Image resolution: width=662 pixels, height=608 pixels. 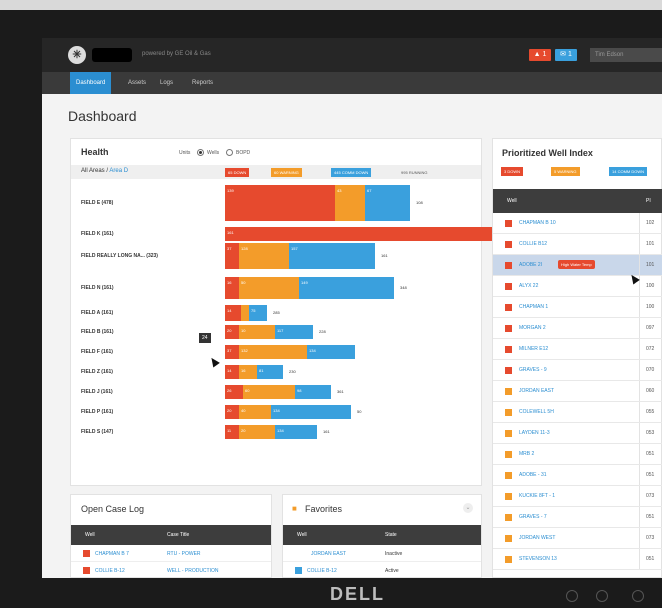 What do you see at coordinates (269, 392) in the screenshot?
I see `bar-segment-warning: 60` at bounding box center [269, 392].